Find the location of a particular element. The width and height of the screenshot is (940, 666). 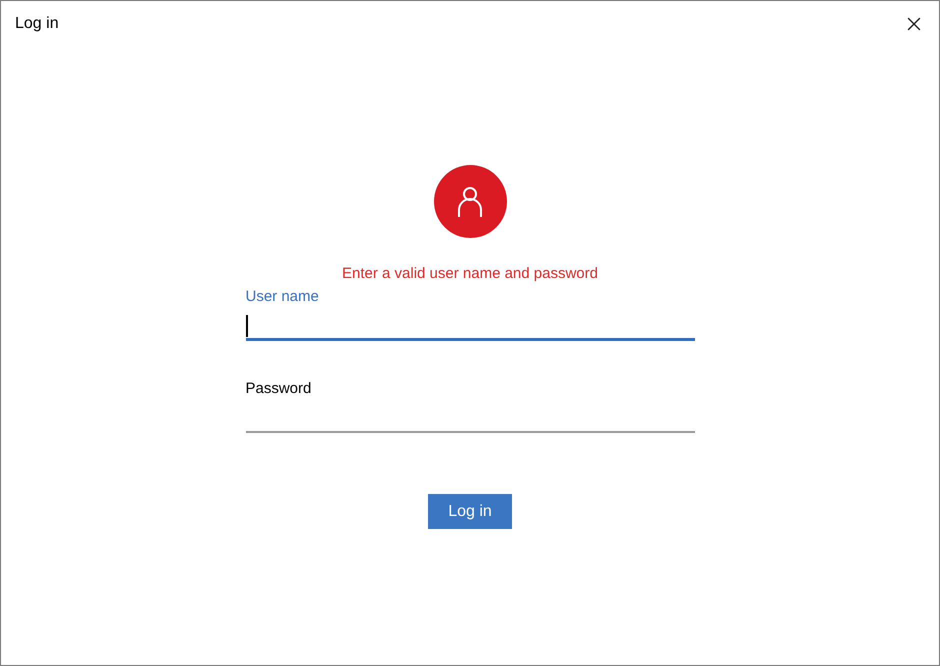

window-title: Log in is located at coordinates (37, 24).